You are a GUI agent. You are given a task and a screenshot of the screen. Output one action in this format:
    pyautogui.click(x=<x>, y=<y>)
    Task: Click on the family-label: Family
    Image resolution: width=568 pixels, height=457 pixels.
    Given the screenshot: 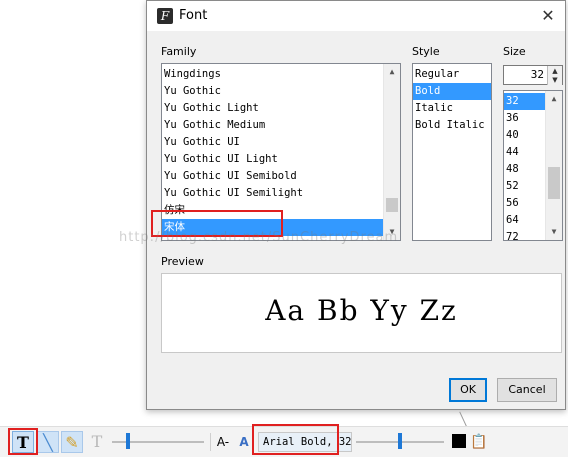 What is the action you would take?
    pyautogui.click(x=179, y=51)
    